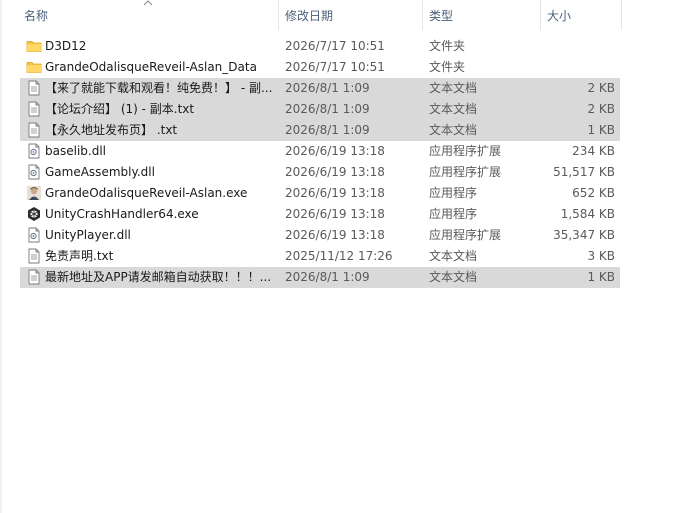 The image size is (692, 513). What do you see at coordinates (621, 15) in the screenshot?
I see `column-resize-handle` at bounding box center [621, 15].